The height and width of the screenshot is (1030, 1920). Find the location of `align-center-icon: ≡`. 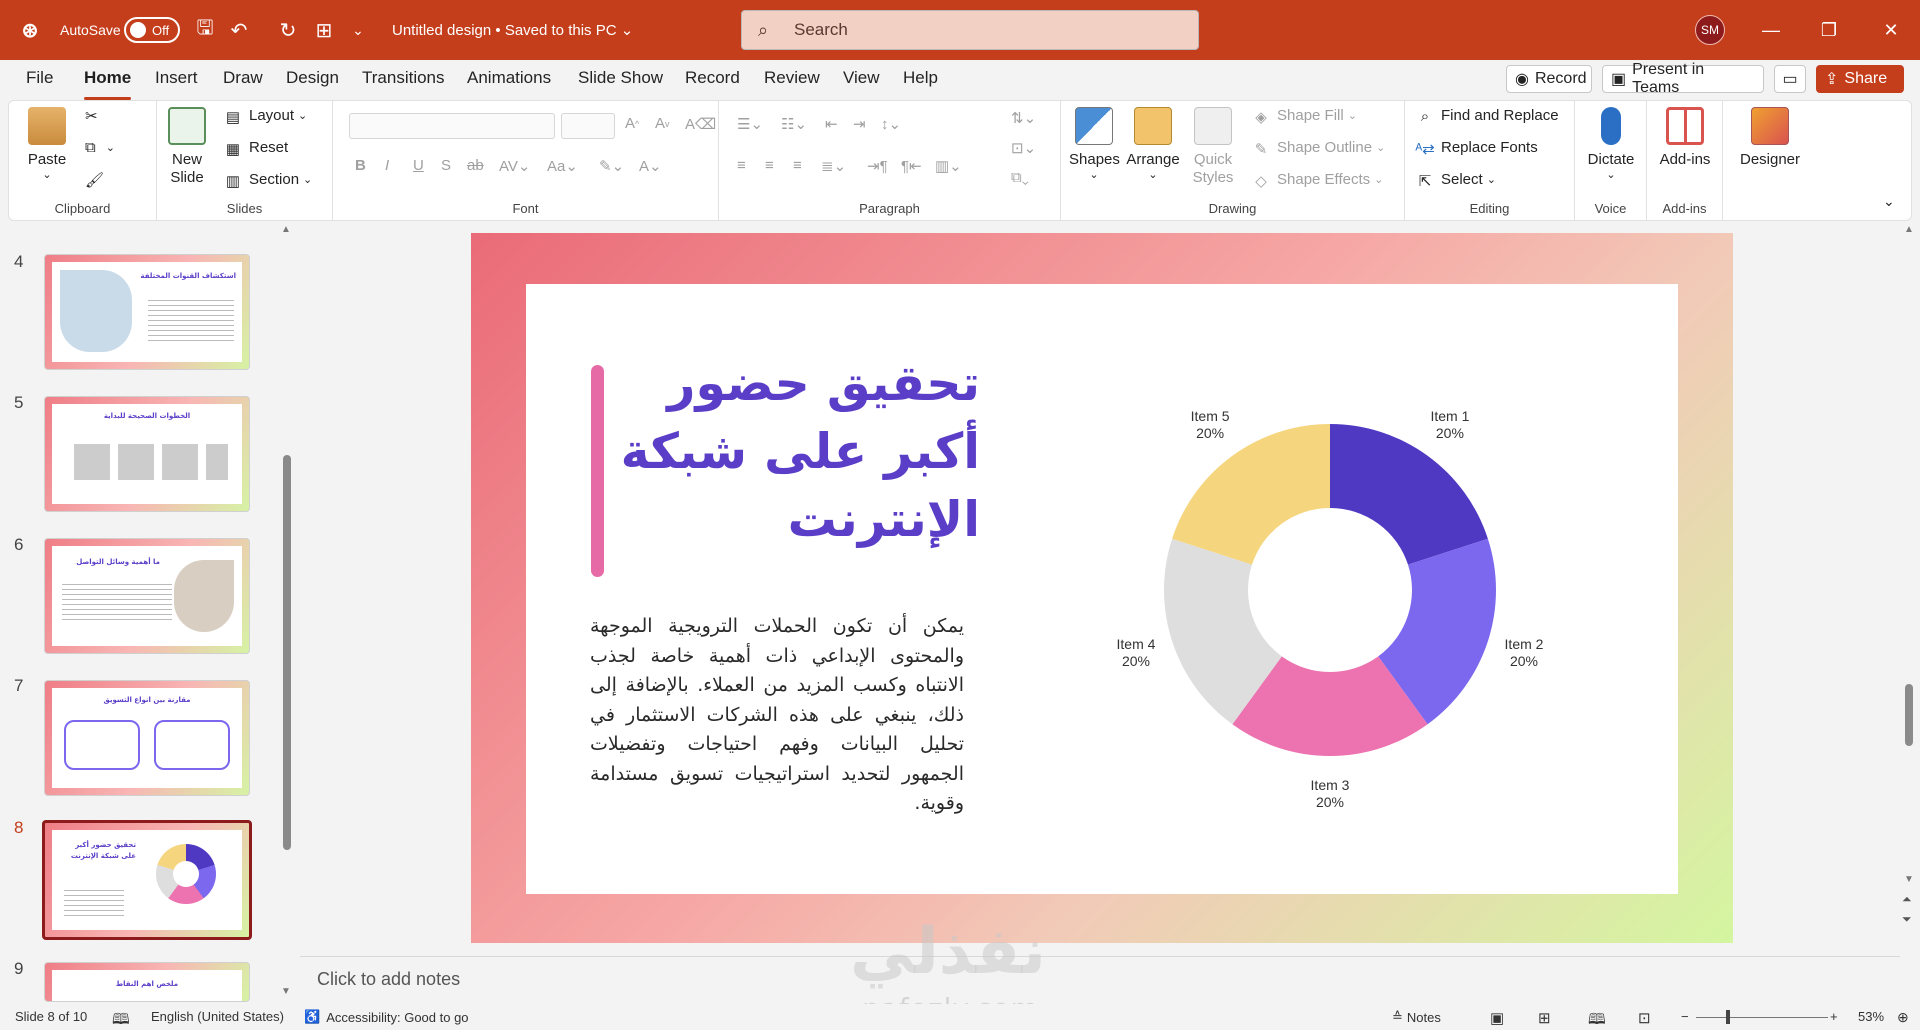

align-center-icon: ≡ is located at coordinates (769, 165).